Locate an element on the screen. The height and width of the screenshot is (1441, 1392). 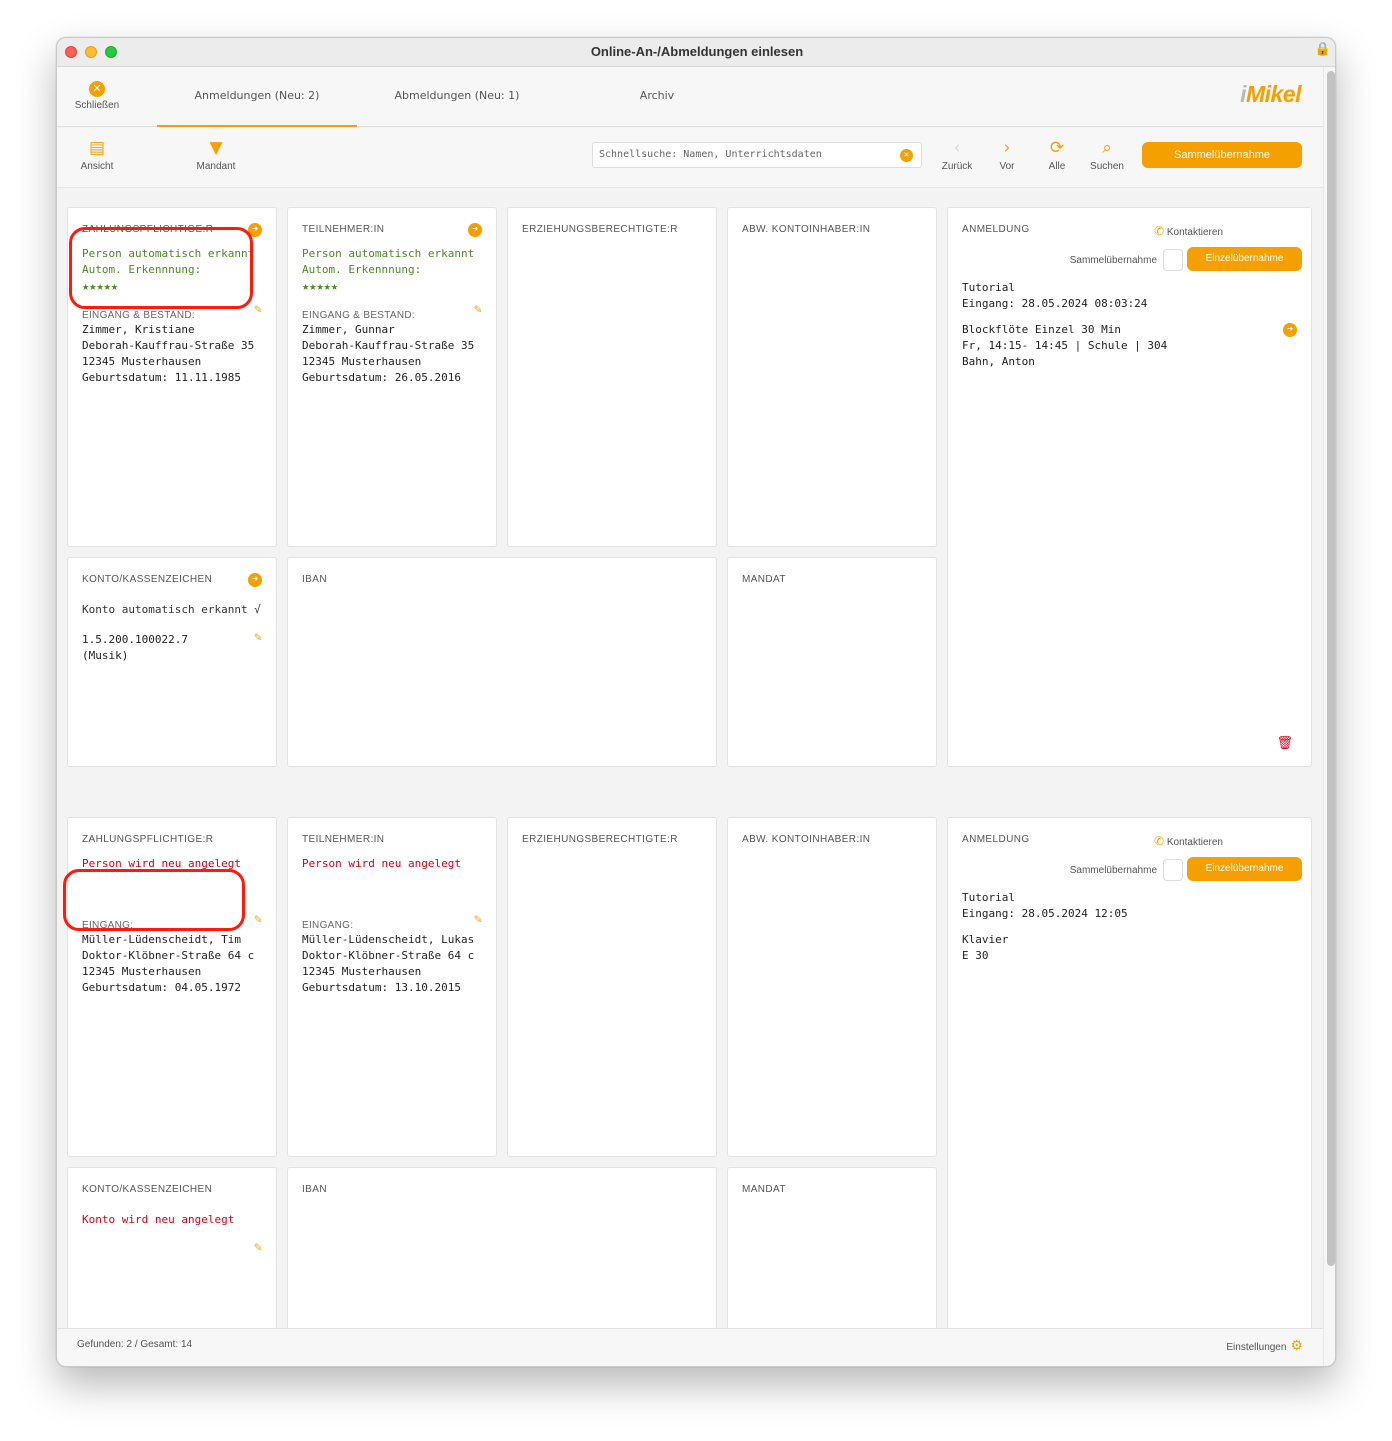
title-bar: Online-An-/Abmeldungen einlesen 🔒 is located at coordinates (696, 52).